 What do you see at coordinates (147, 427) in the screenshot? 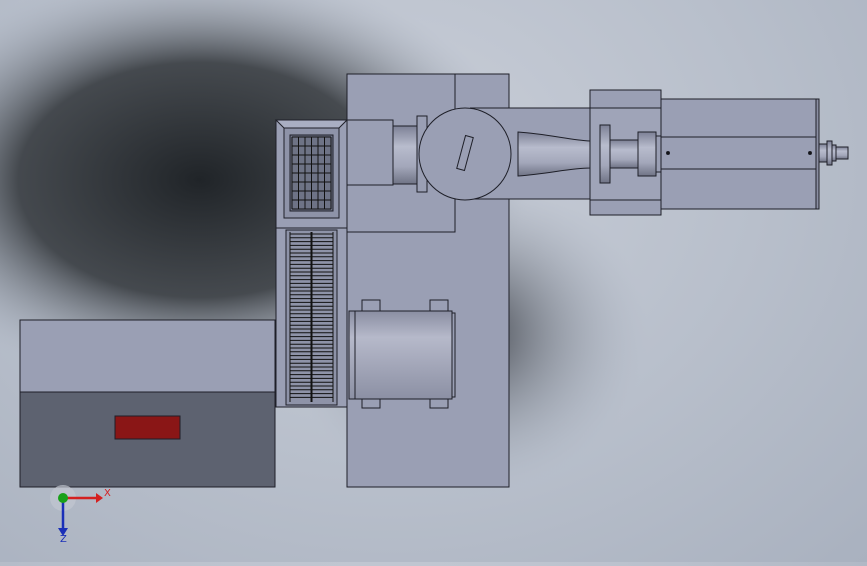
I see `red-panel` at bounding box center [147, 427].